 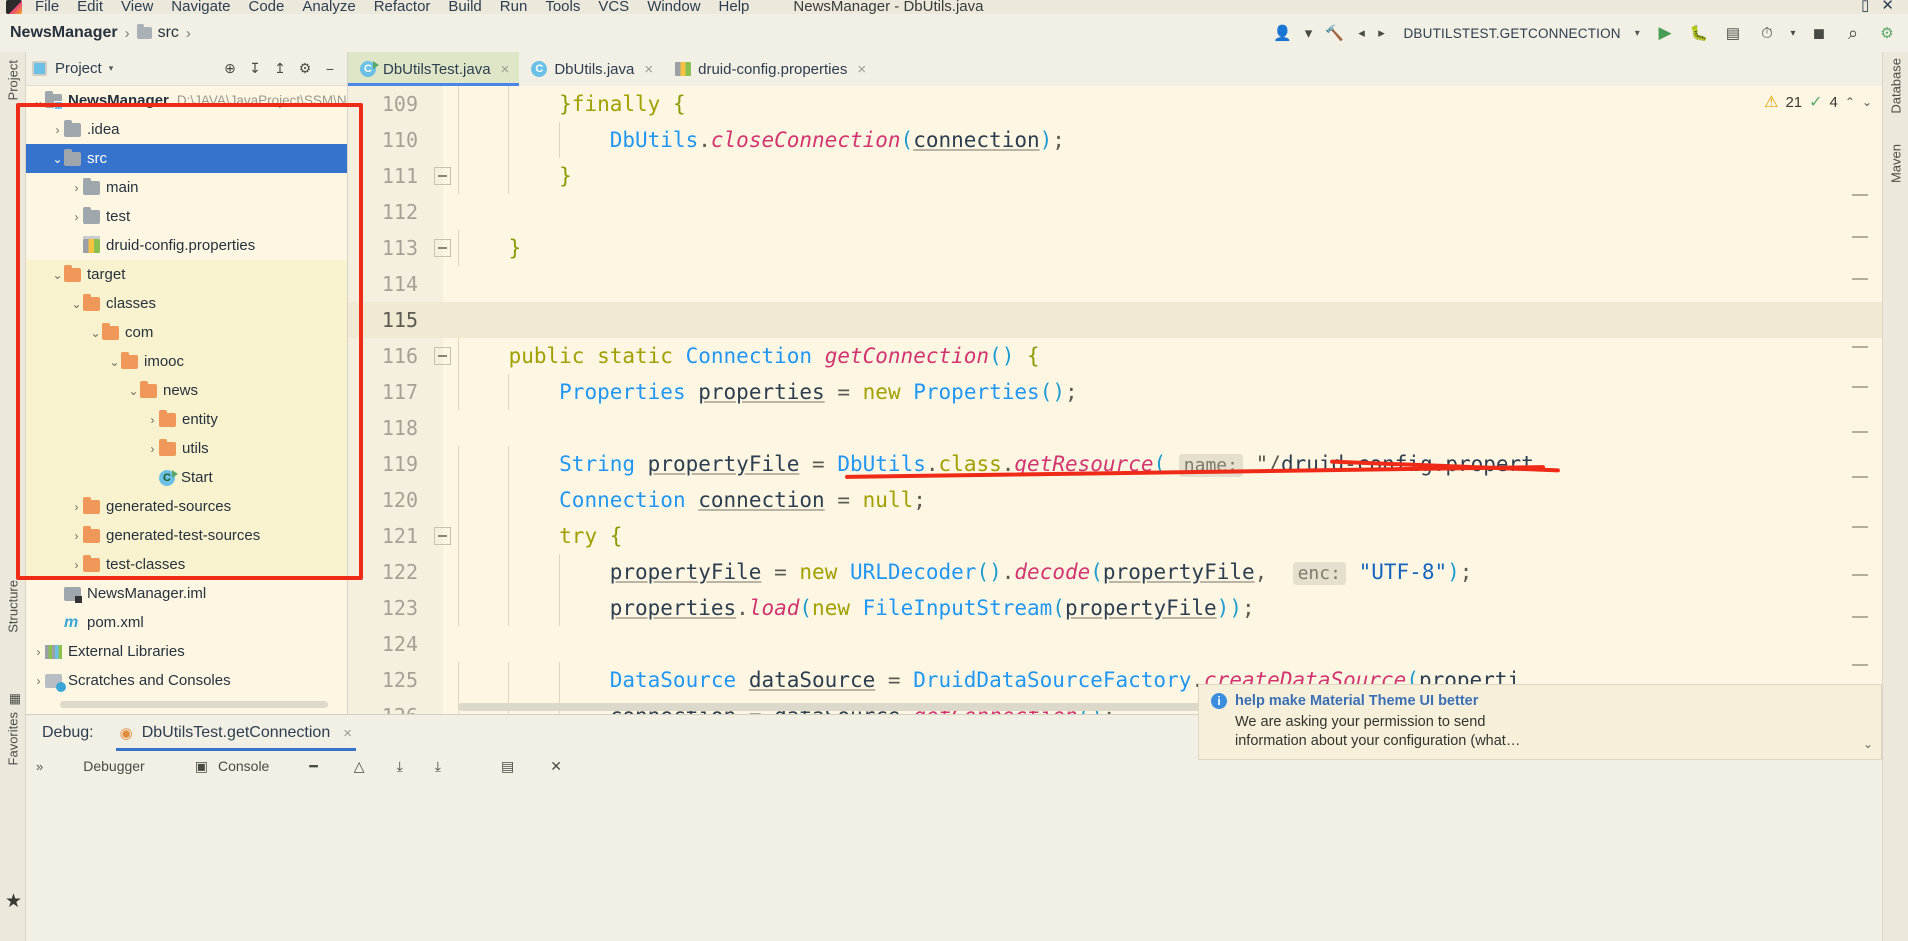 What do you see at coordinates (1887, 7) in the screenshot?
I see `close-icon: ✕` at bounding box center [1887, 7].